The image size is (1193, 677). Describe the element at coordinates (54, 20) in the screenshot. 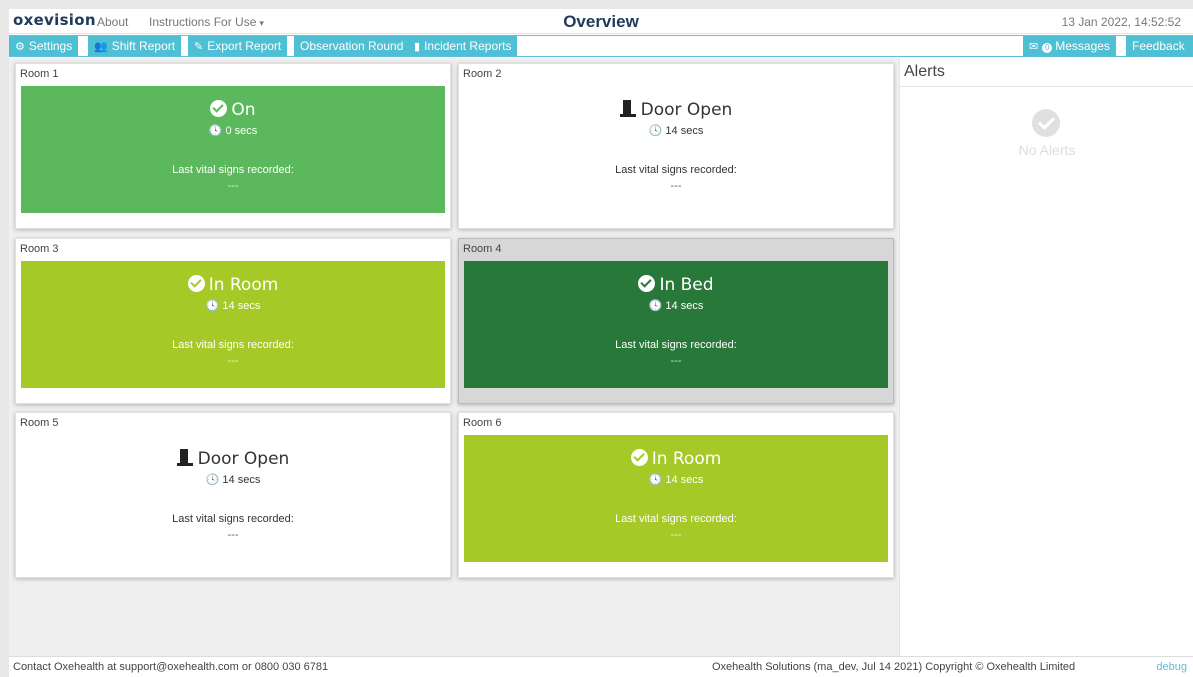

I see `oxevision-logo: oxevision` at that location.